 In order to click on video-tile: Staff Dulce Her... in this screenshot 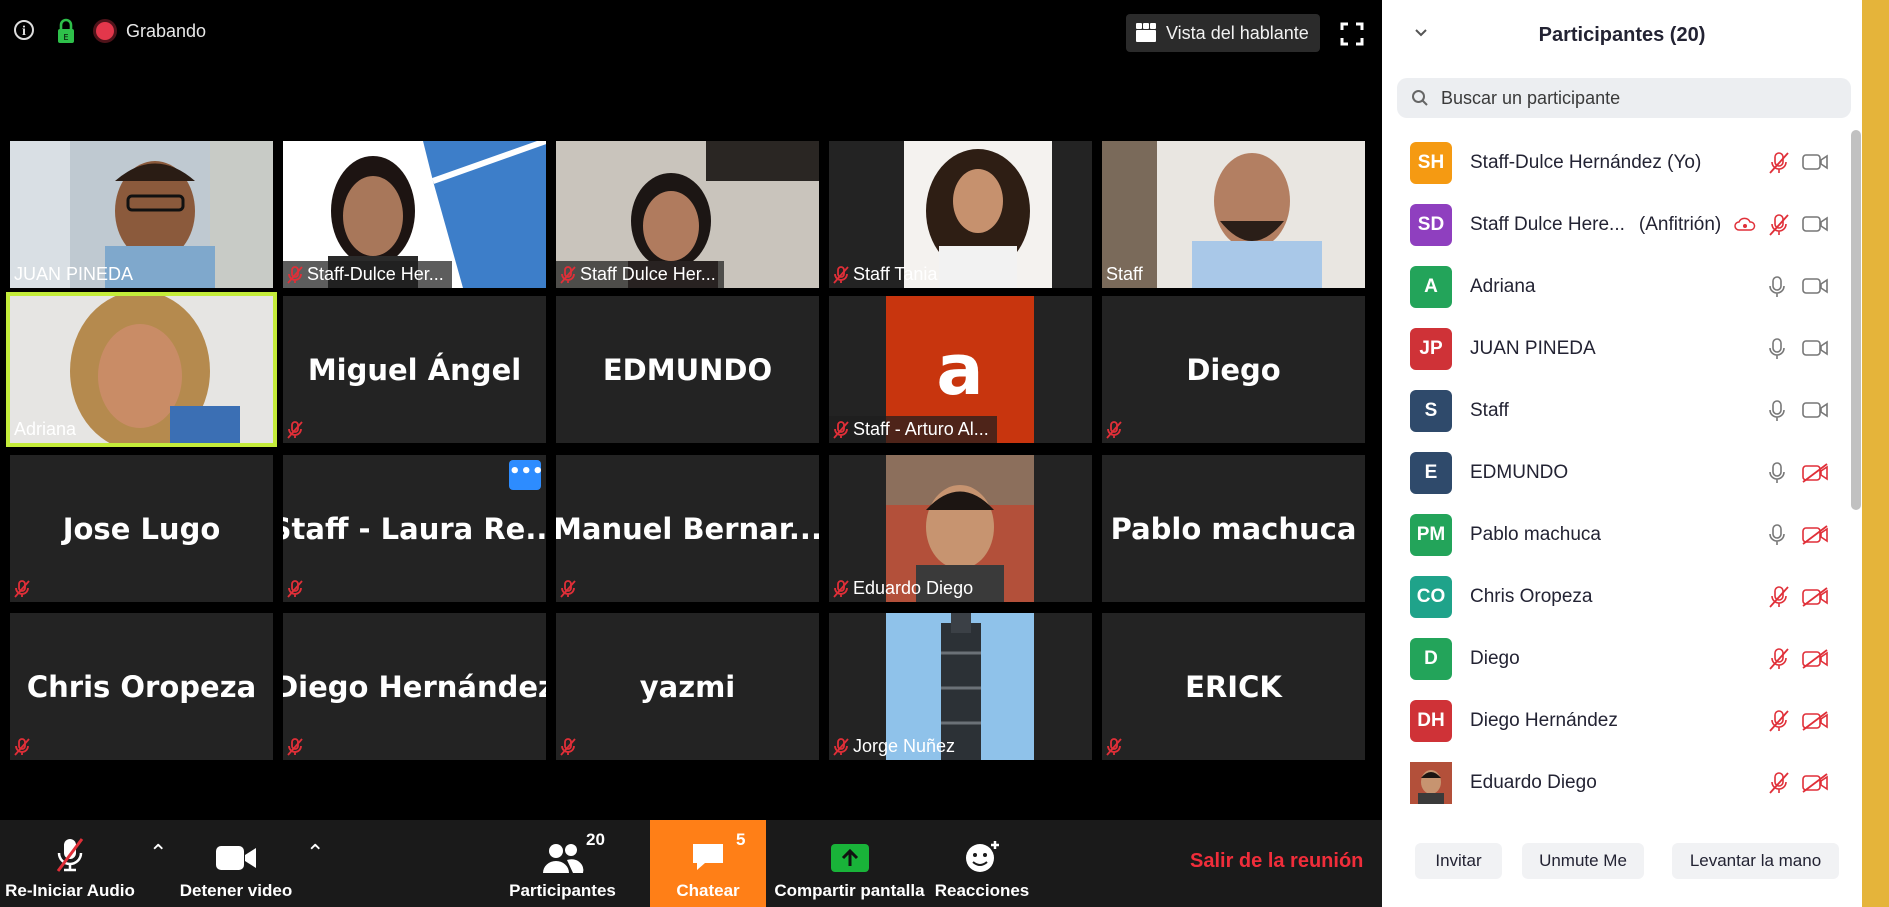, I will do `click(687, 214)`.